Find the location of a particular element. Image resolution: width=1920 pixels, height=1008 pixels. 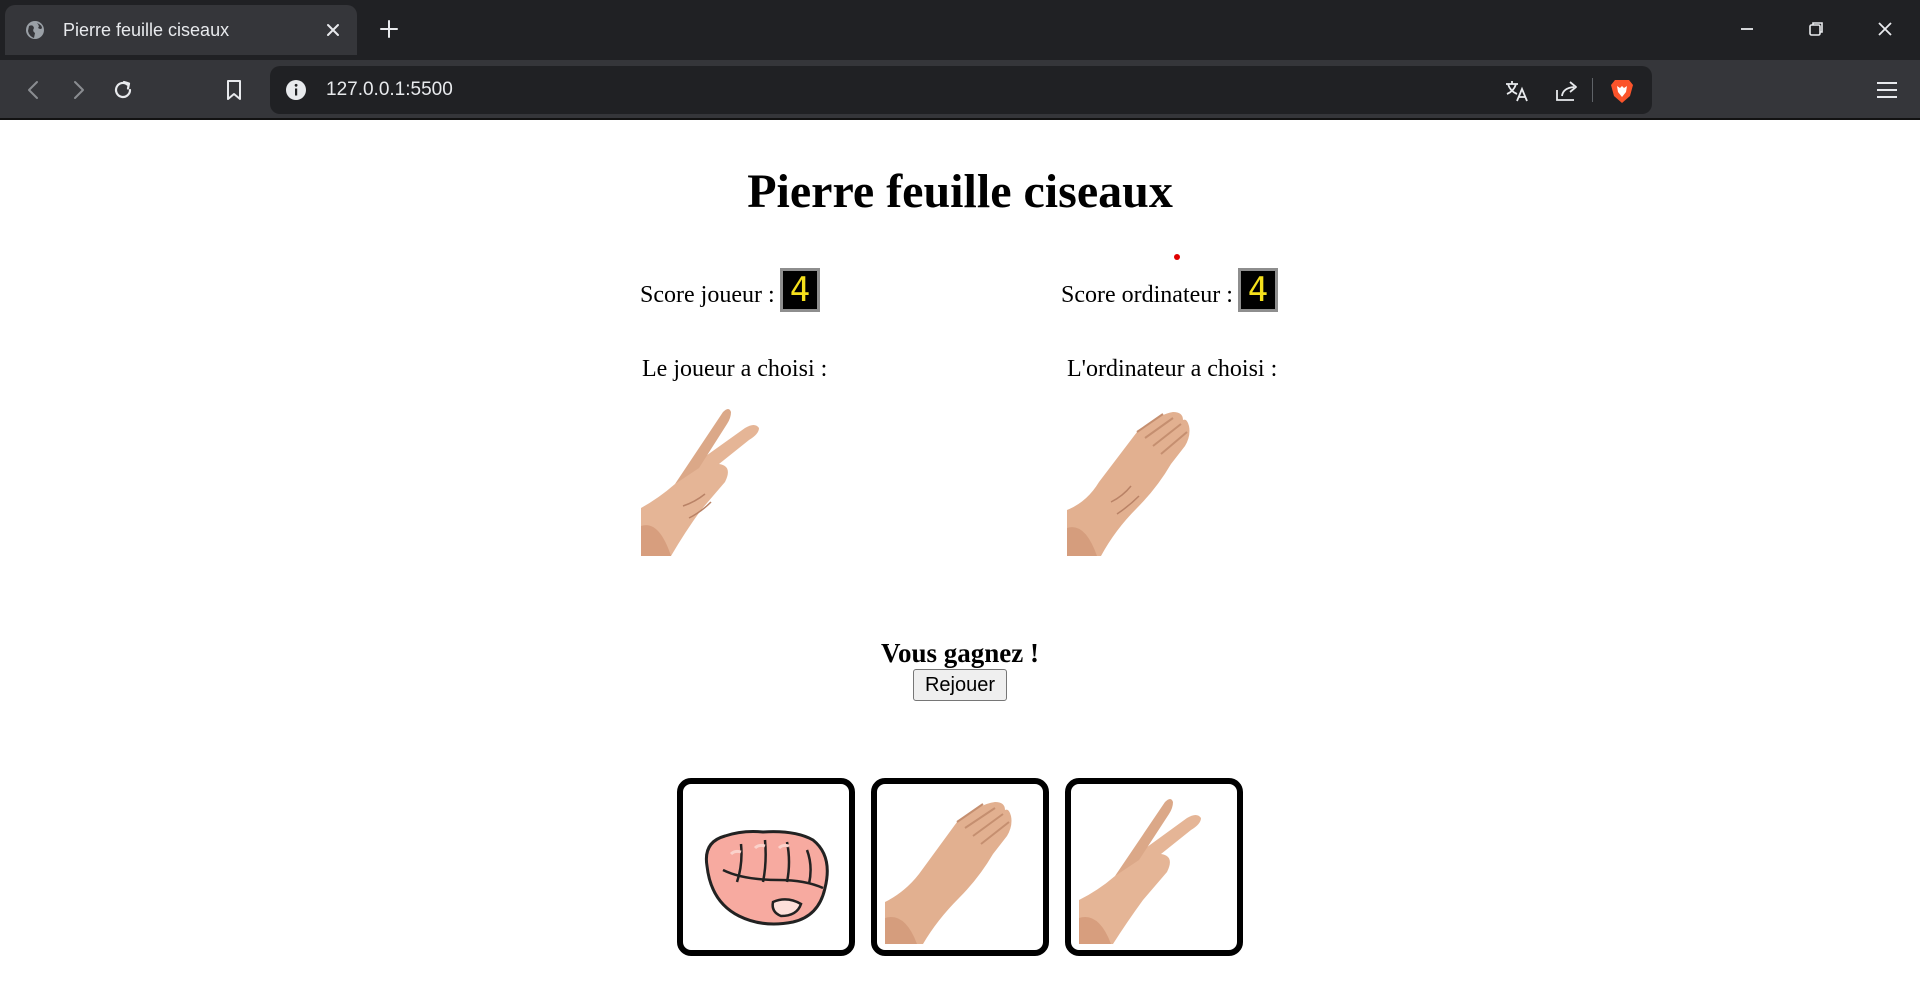

toolbar-separator is located at coordinates (1592, 90).